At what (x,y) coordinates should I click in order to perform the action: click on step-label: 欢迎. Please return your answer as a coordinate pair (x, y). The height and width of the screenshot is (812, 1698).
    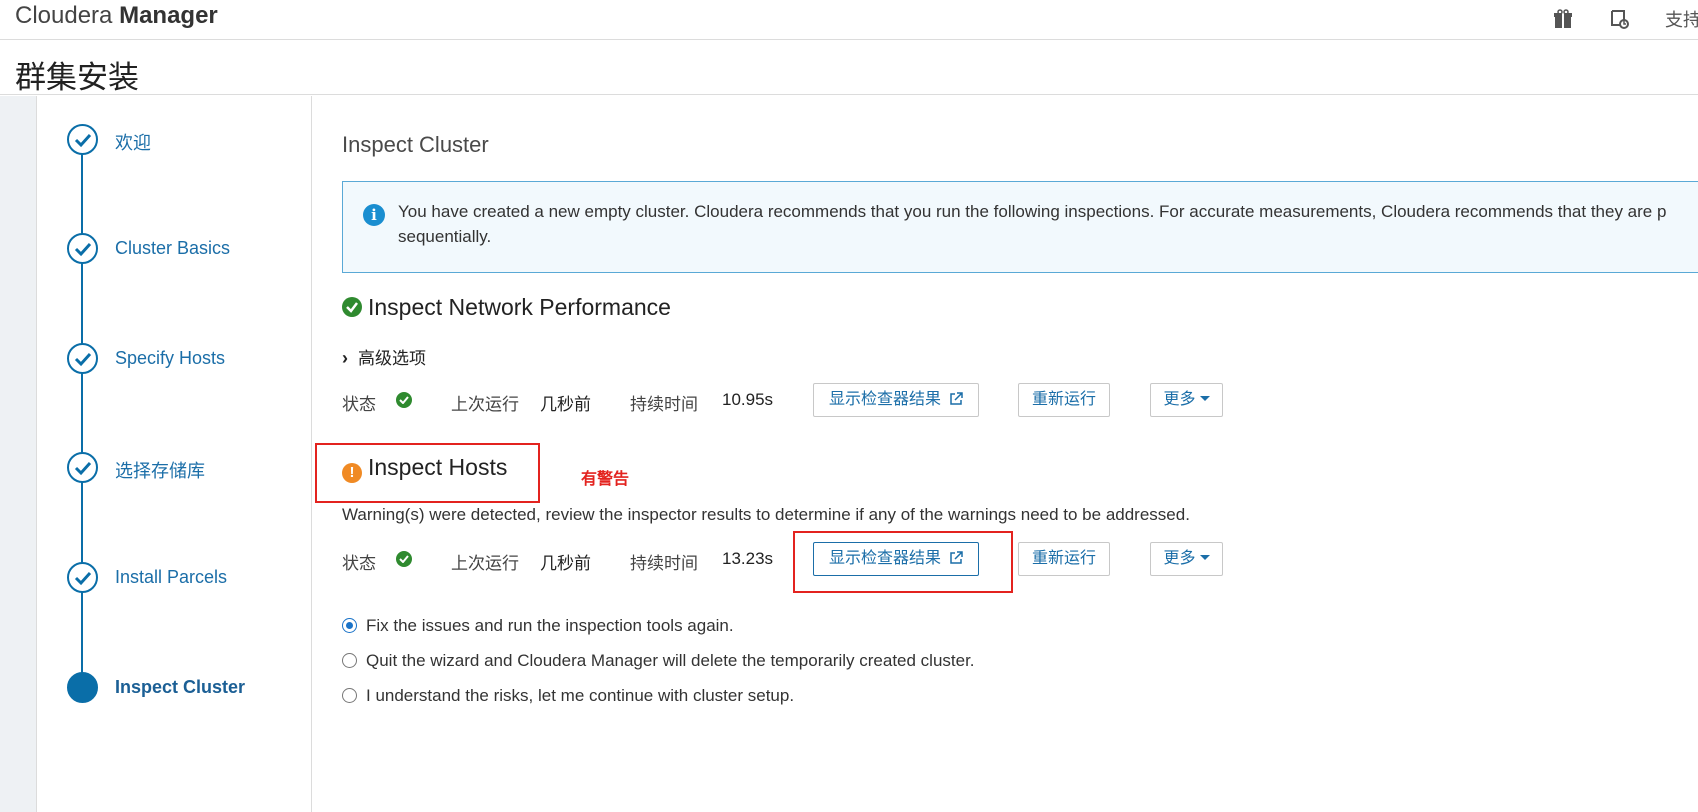
    Looking at the image, I should click on (133, 143).